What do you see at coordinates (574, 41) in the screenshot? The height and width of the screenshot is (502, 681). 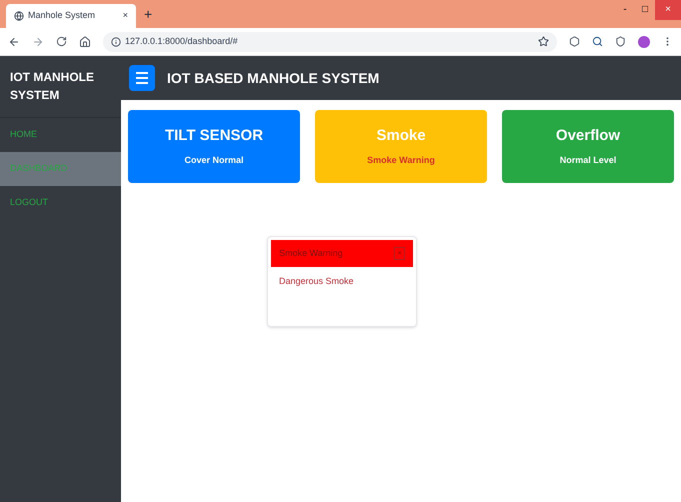 I see `extension-icon` at bounding box center [574, 41].